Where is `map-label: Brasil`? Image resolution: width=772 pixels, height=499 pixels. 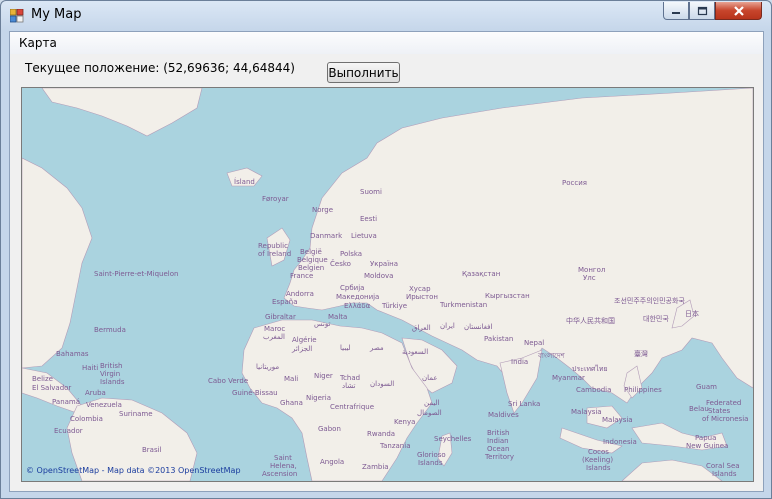 map-label: Brasil is located at coordinates (152, 450).